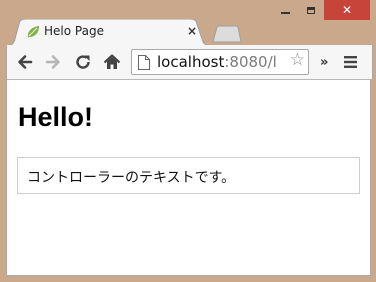 The width and height of the screenshot is (376, 282). I want to click on page-icon, so click(144, 62).